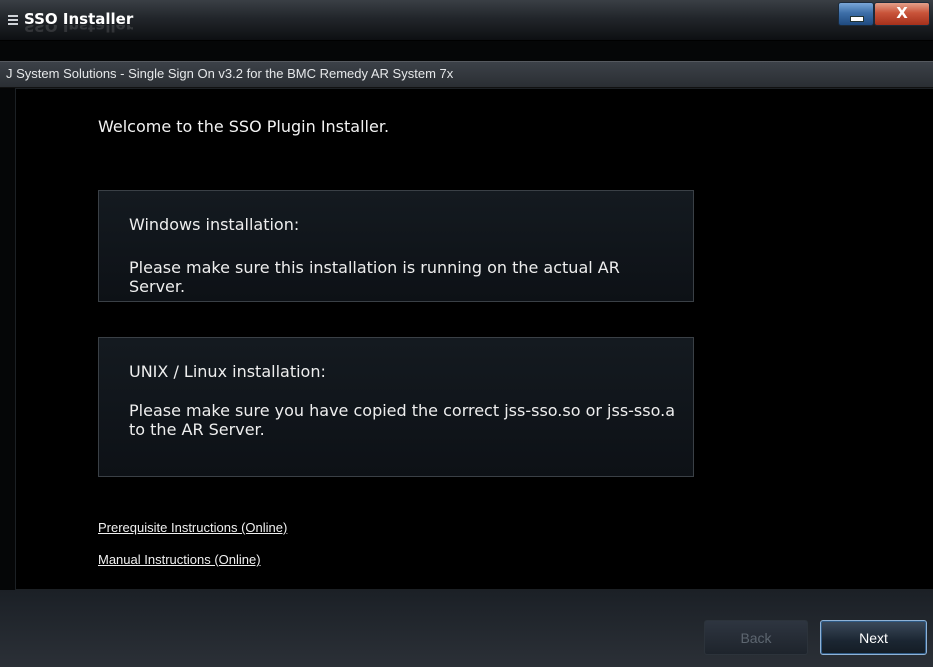 This screenshot has width=933, height=667. What do you see at coordinates (873, 637) in the screenshot?
I see `next-button: Next` at bounding box center [873, 637].